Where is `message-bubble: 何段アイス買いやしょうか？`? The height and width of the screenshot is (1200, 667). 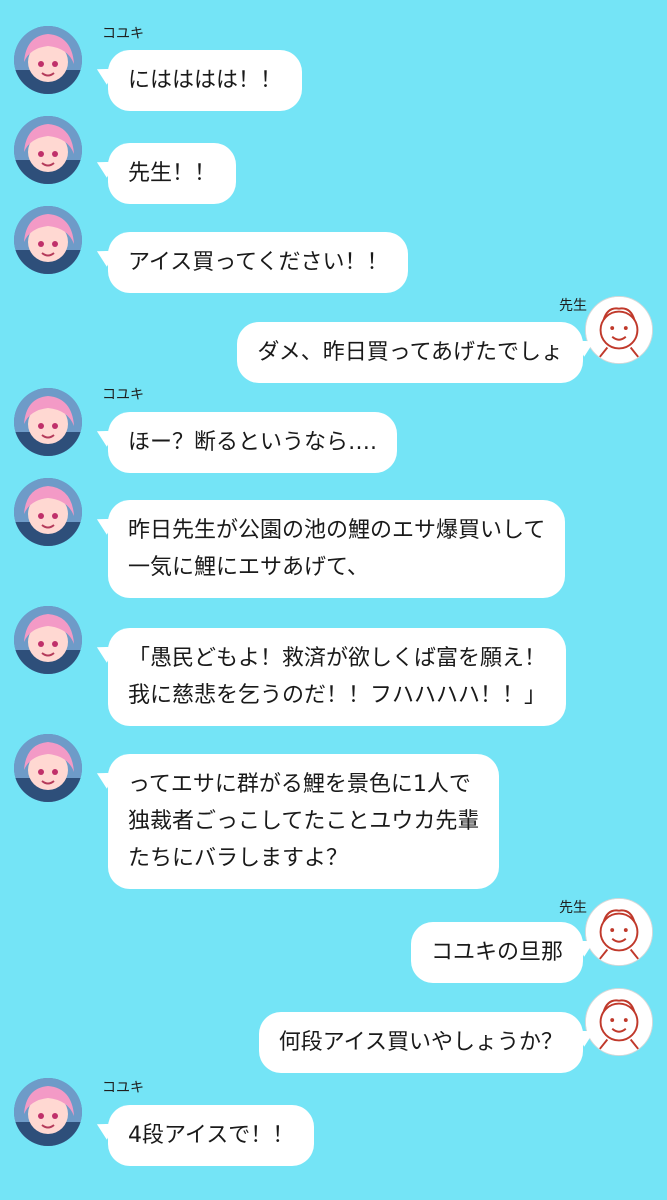
message-bubble: 何段アイス買いやしょうか？ is located at coordinates (420, 1042).